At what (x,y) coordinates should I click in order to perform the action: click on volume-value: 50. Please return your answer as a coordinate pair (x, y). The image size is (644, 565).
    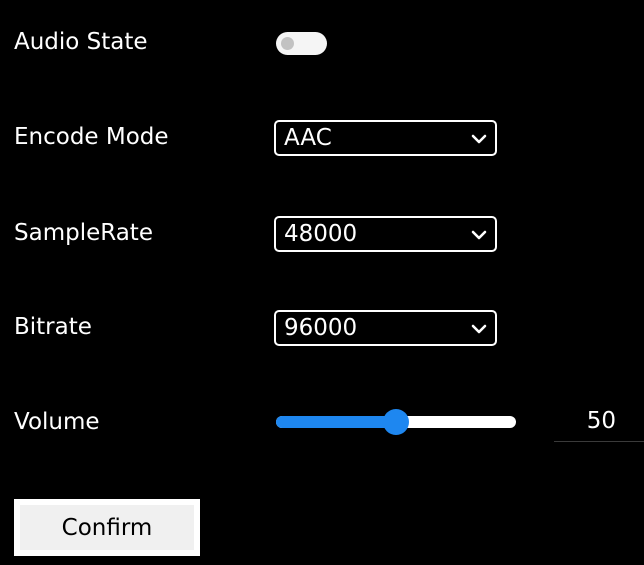
    Looking at the image, I should click on (601, 421).